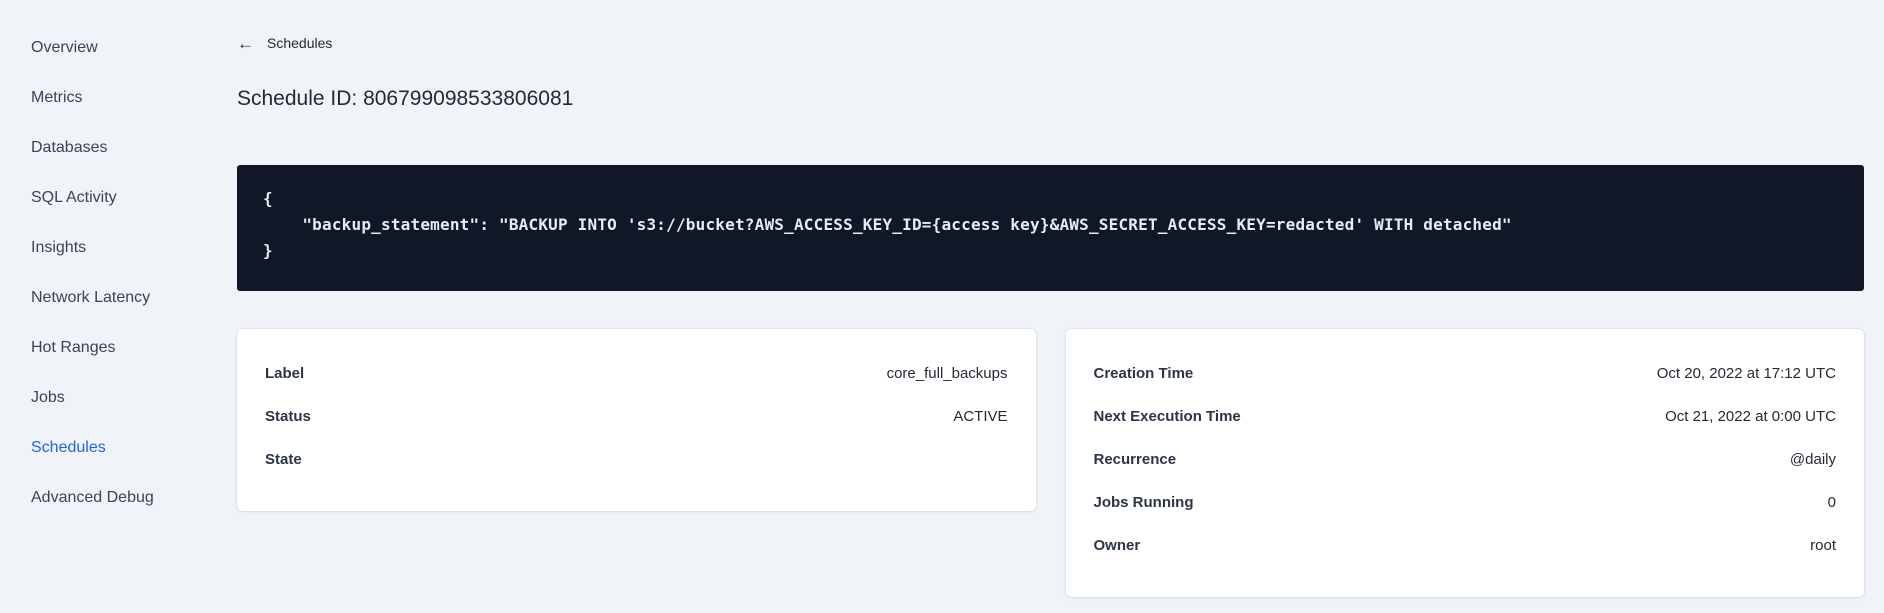 The image size is (1884, 613). What do you see at coordinates (268, 250) in the screenshot?
I see `code-line: }` at bounding box center [268, 250].